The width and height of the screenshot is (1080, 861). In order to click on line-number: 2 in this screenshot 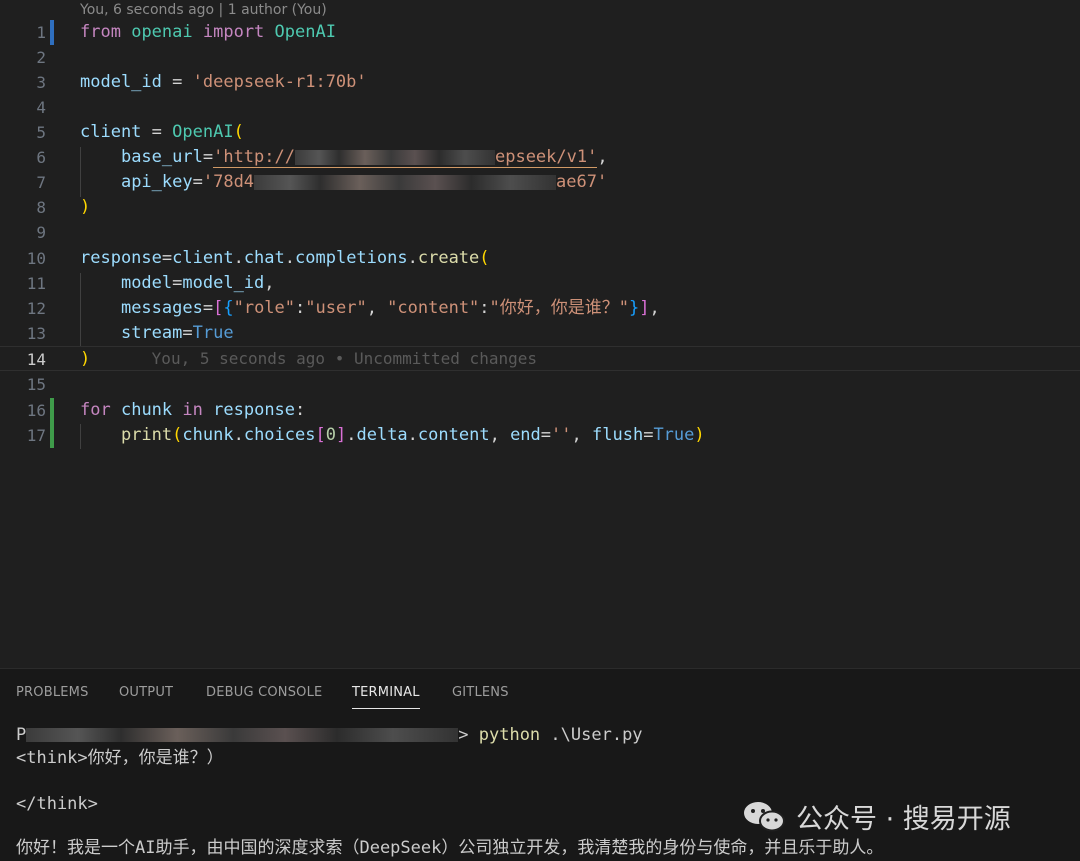, I will do `click(41, 57)`.